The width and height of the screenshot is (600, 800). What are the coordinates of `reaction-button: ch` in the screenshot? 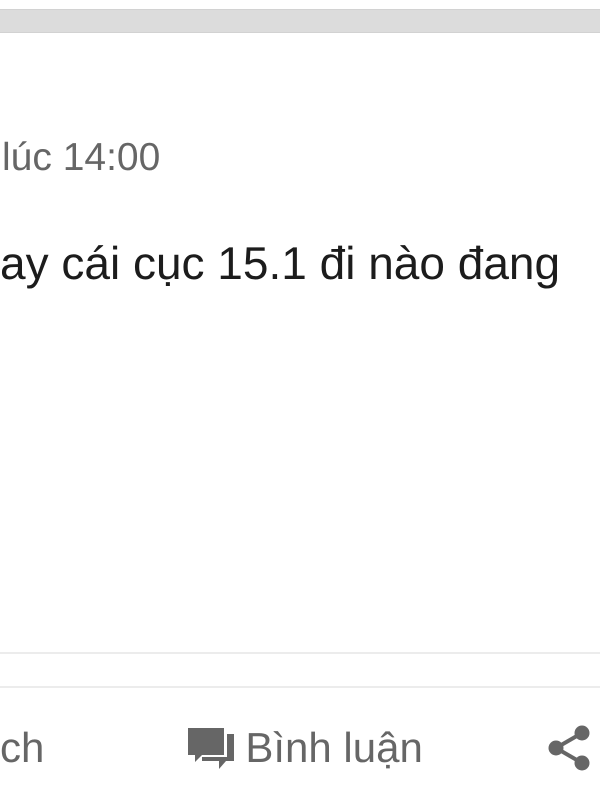 It's located at (22, 748).